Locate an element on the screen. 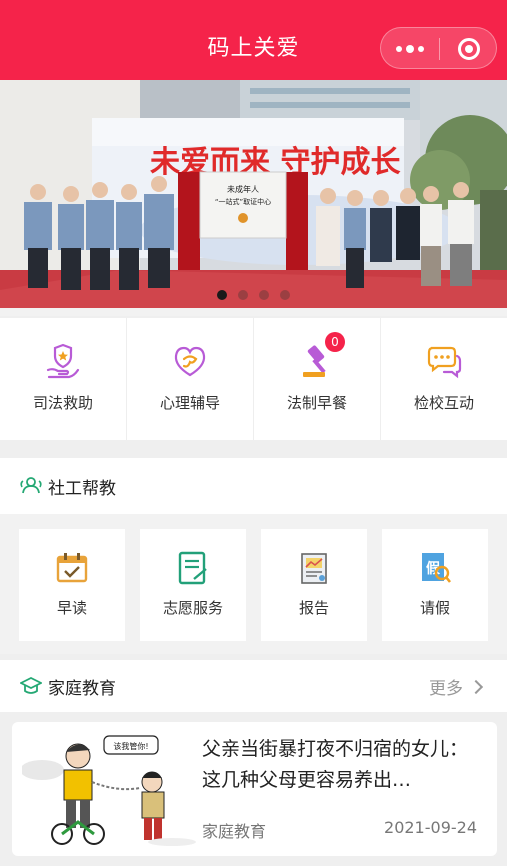 This screenshot has width=507, height=866. plaque-line1: 未成年人 is located at coordinates (243, 189).